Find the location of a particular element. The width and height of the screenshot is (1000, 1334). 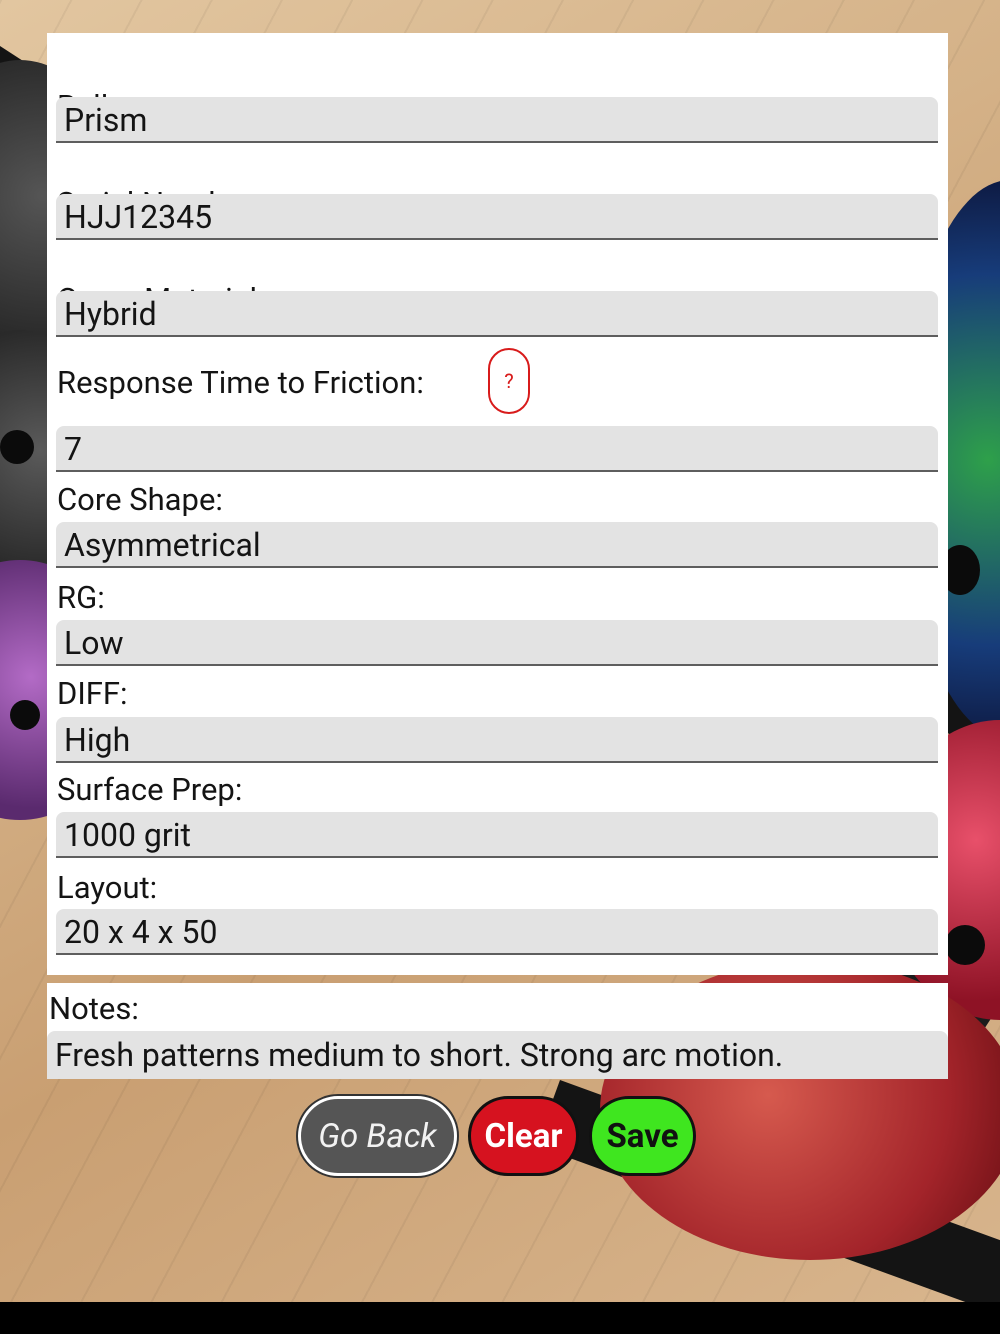

diff-input: High is located at coordinates (497, 740).